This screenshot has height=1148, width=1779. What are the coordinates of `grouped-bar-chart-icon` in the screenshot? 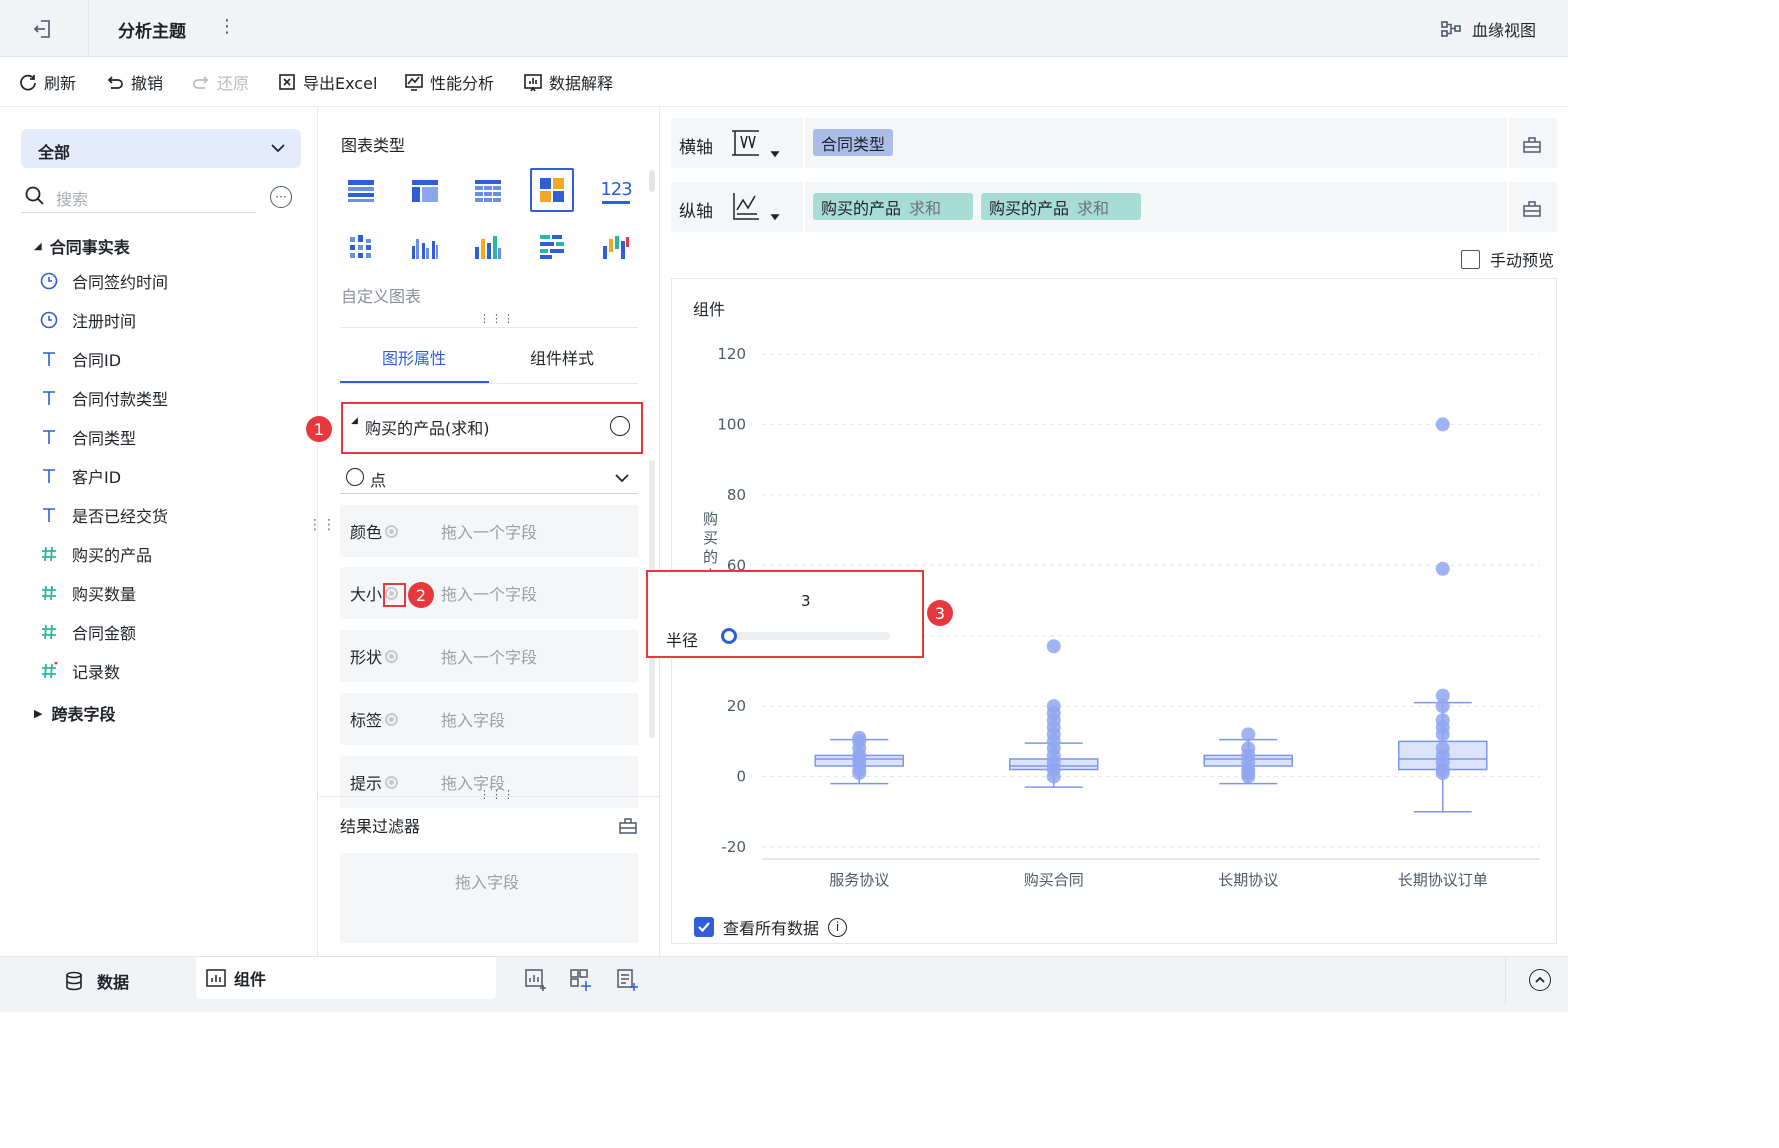 It's located at (425, 247).